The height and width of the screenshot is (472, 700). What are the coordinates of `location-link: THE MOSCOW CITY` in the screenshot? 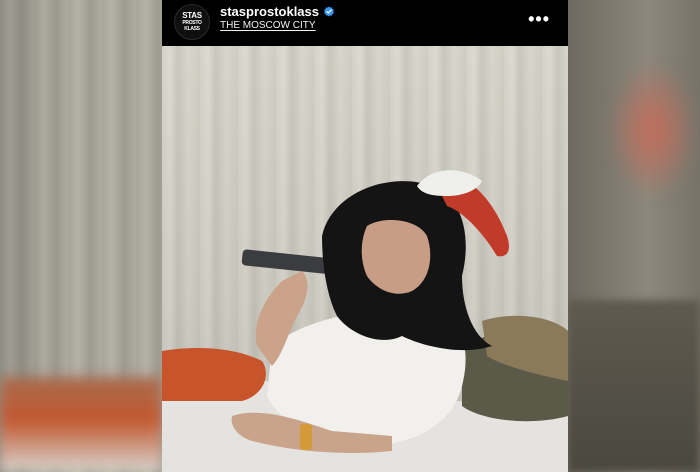 It's located at (268, 25).